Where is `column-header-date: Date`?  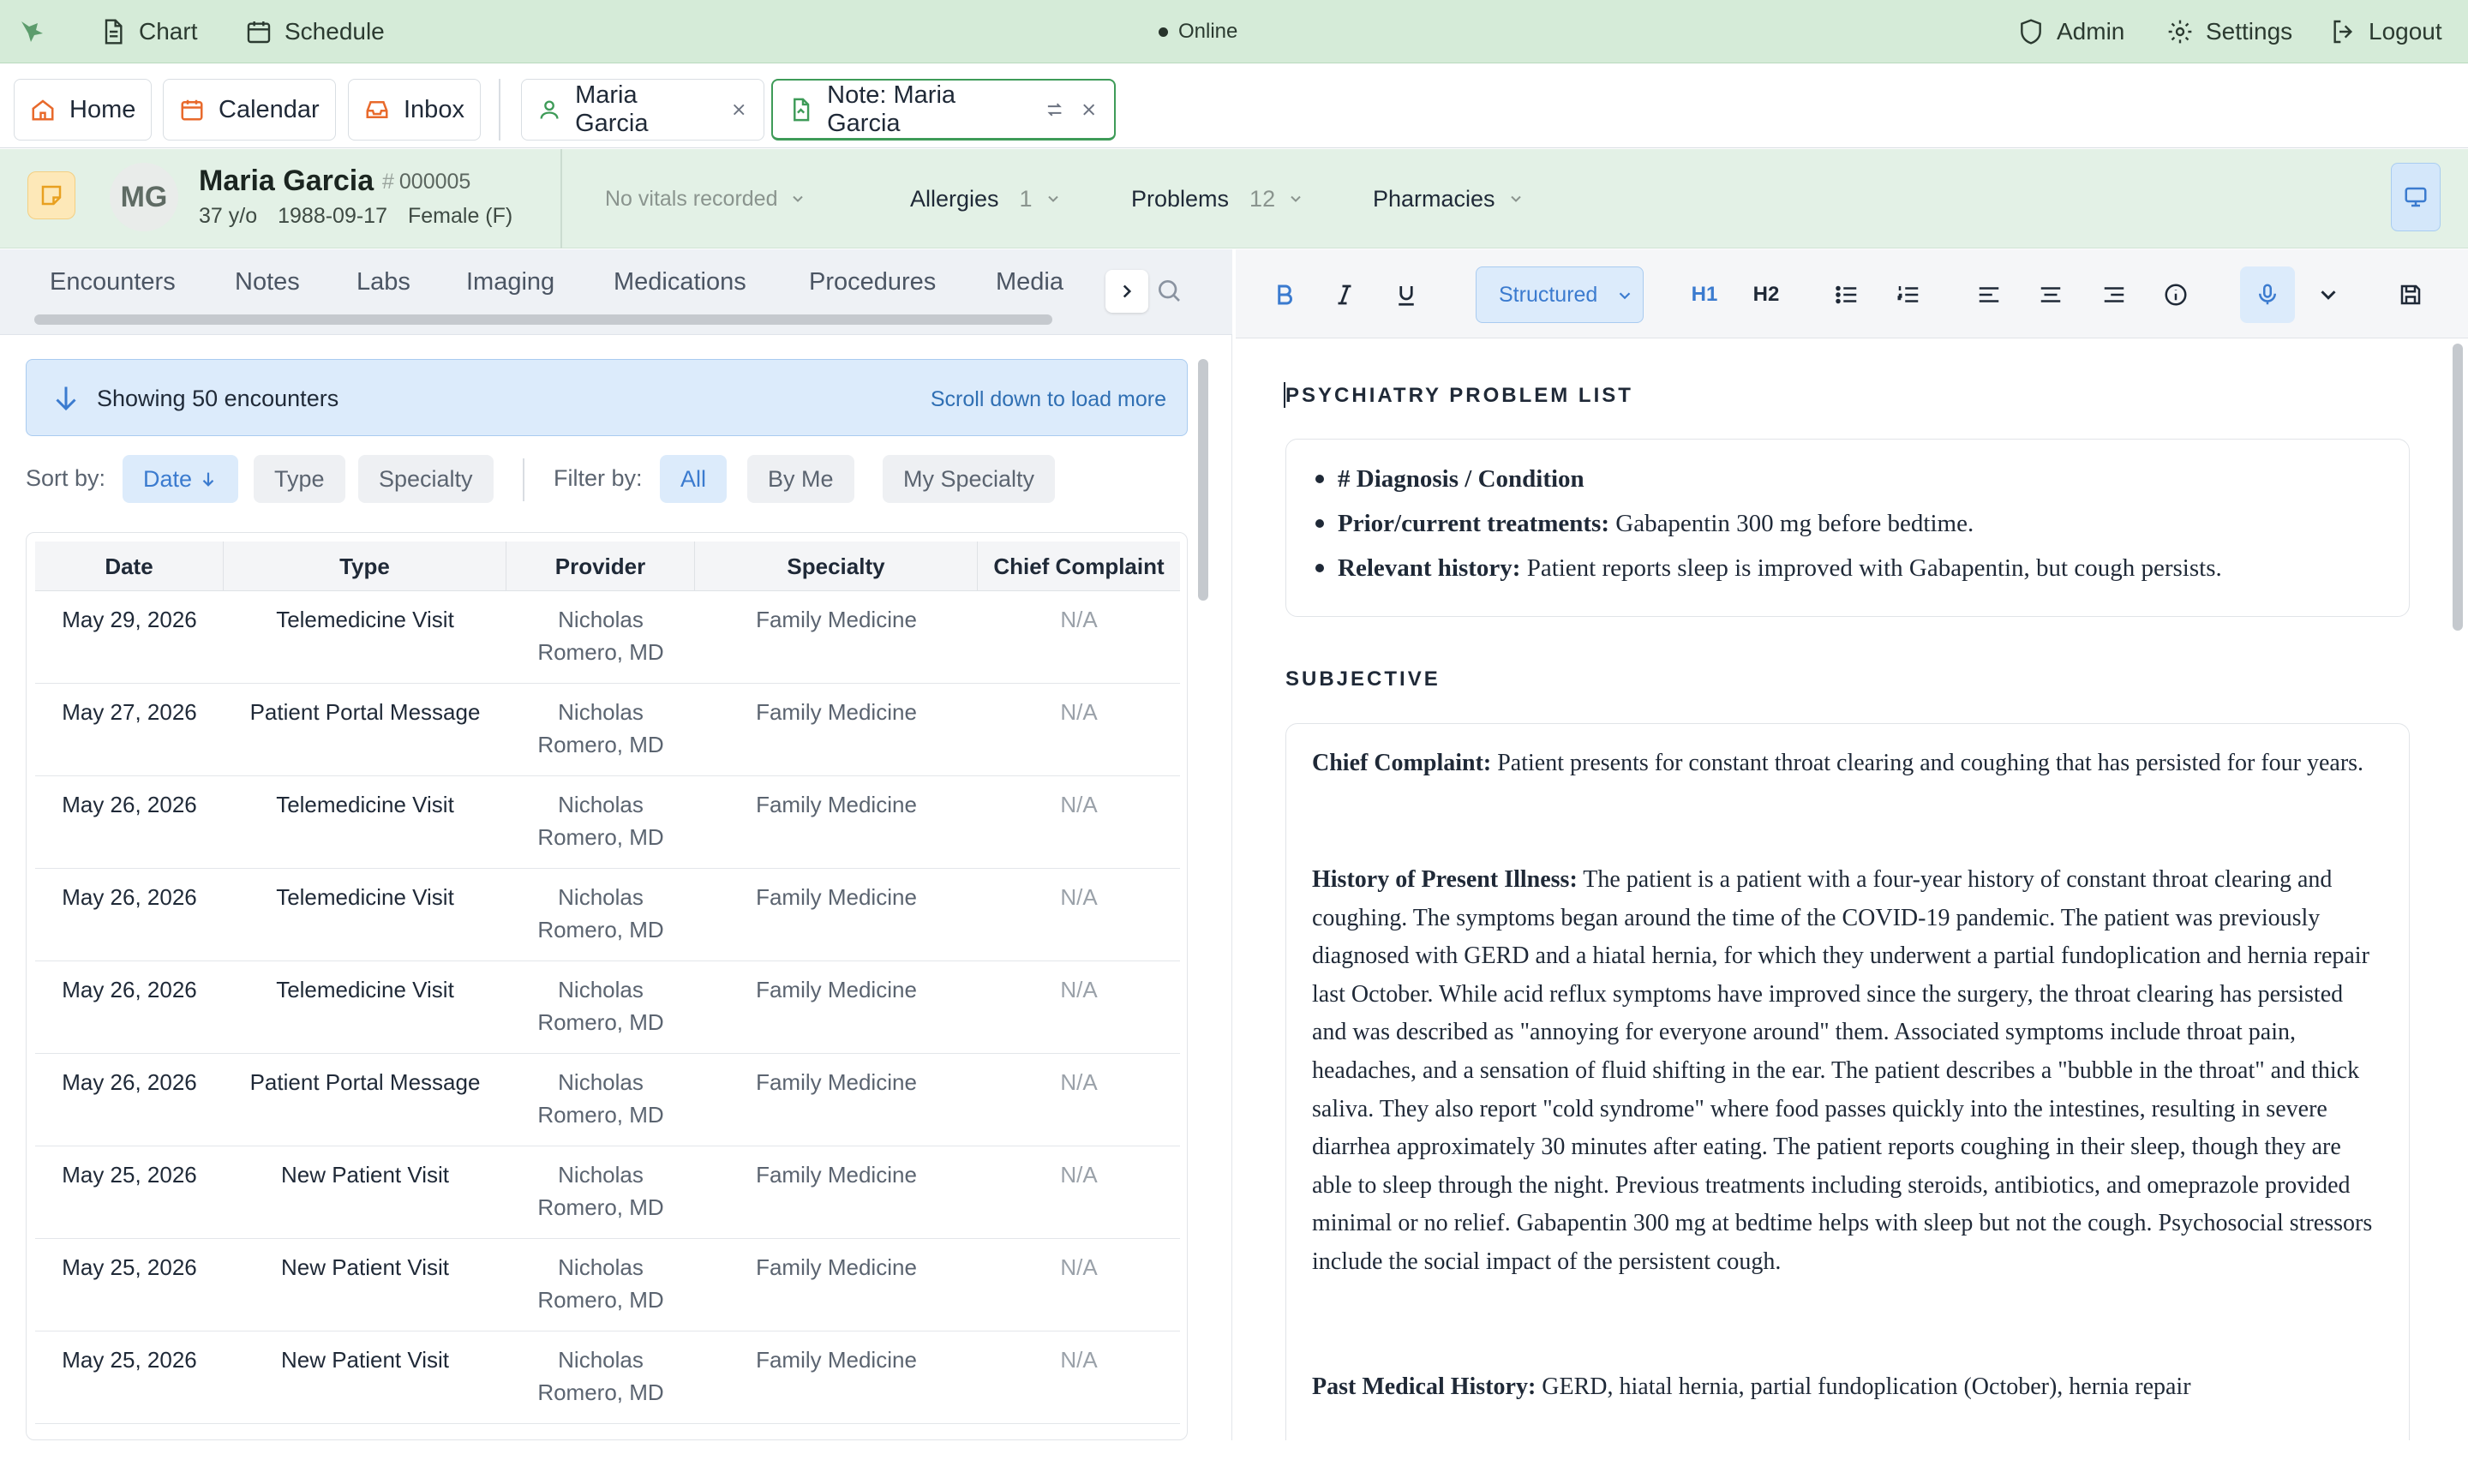
column-header-date: Date is located at coordinates (129, 566).